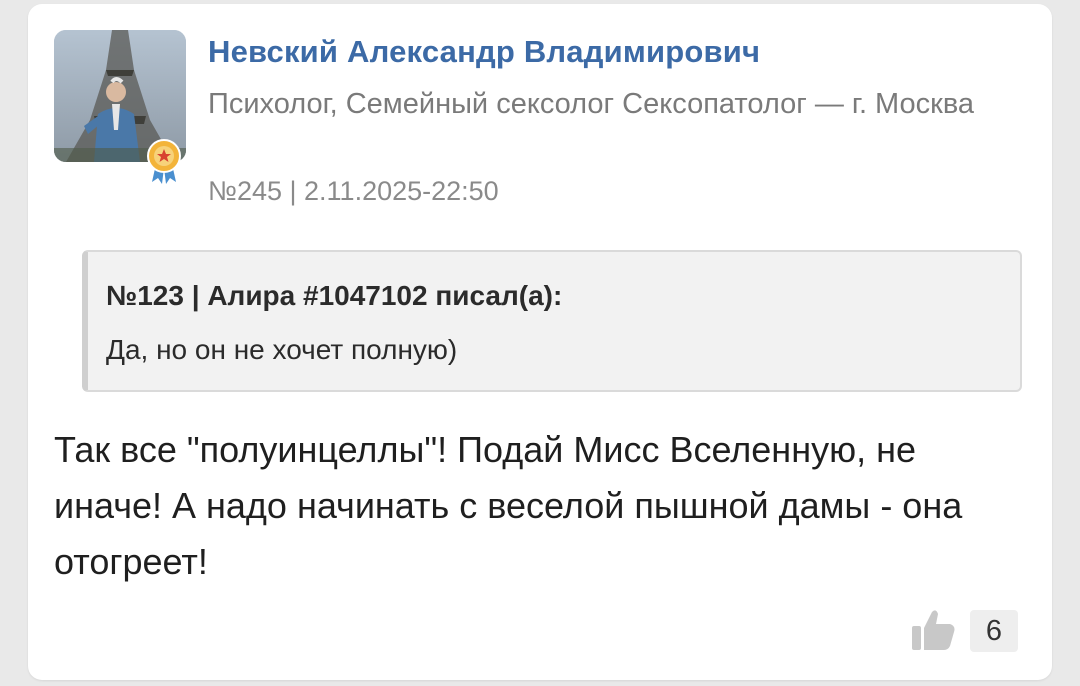 Image resolution: width=1080 pixels, height=686 pixels. I want to click on quote-text: Да, но он не хочет полную), so click(282, 349).